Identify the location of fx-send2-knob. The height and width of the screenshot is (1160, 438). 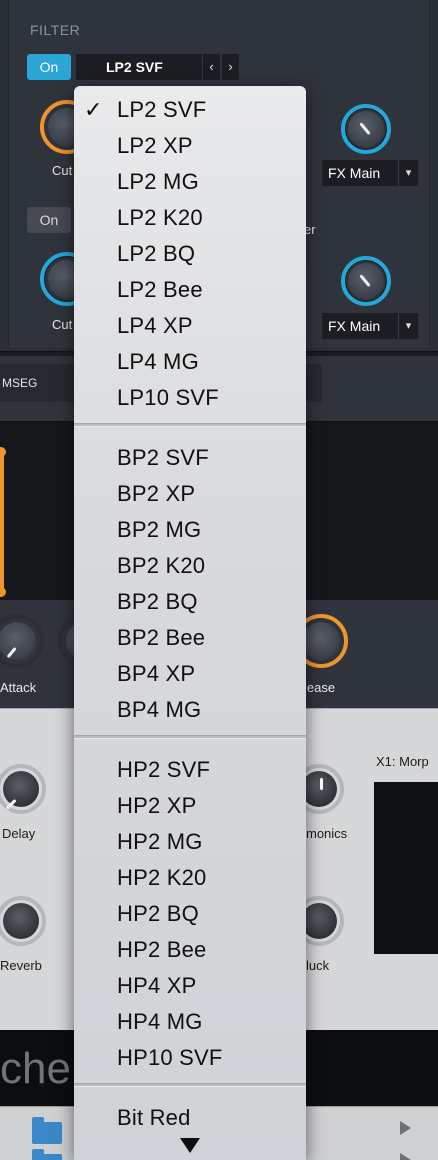
(366, 281).